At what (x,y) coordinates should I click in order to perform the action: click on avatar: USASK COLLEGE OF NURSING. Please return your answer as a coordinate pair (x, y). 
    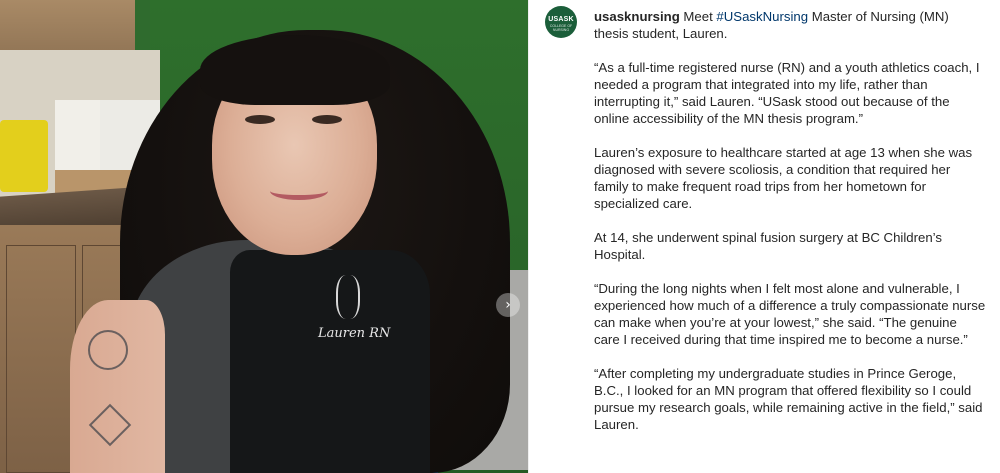
    Looking at the image, I should click on (561, 22).